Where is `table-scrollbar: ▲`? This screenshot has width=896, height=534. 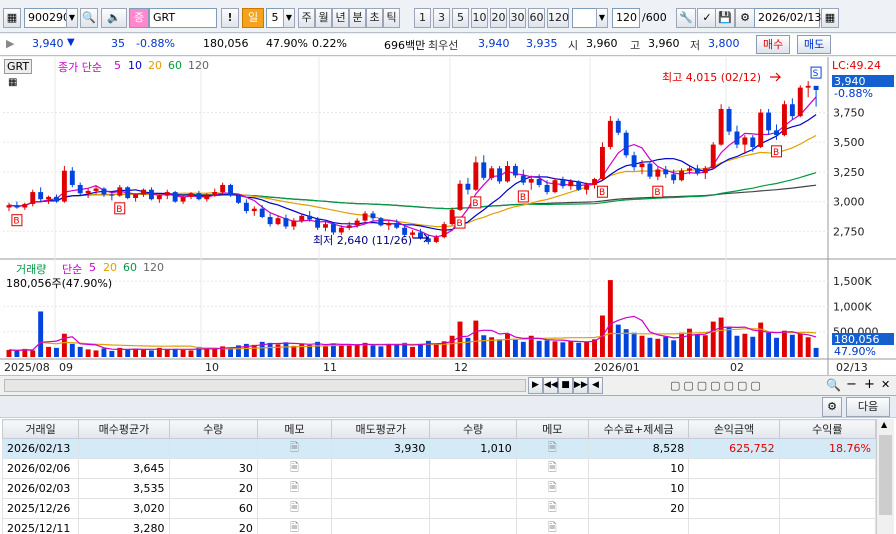
table-scrollbar: ▲ is located at coordinates (885, 476).